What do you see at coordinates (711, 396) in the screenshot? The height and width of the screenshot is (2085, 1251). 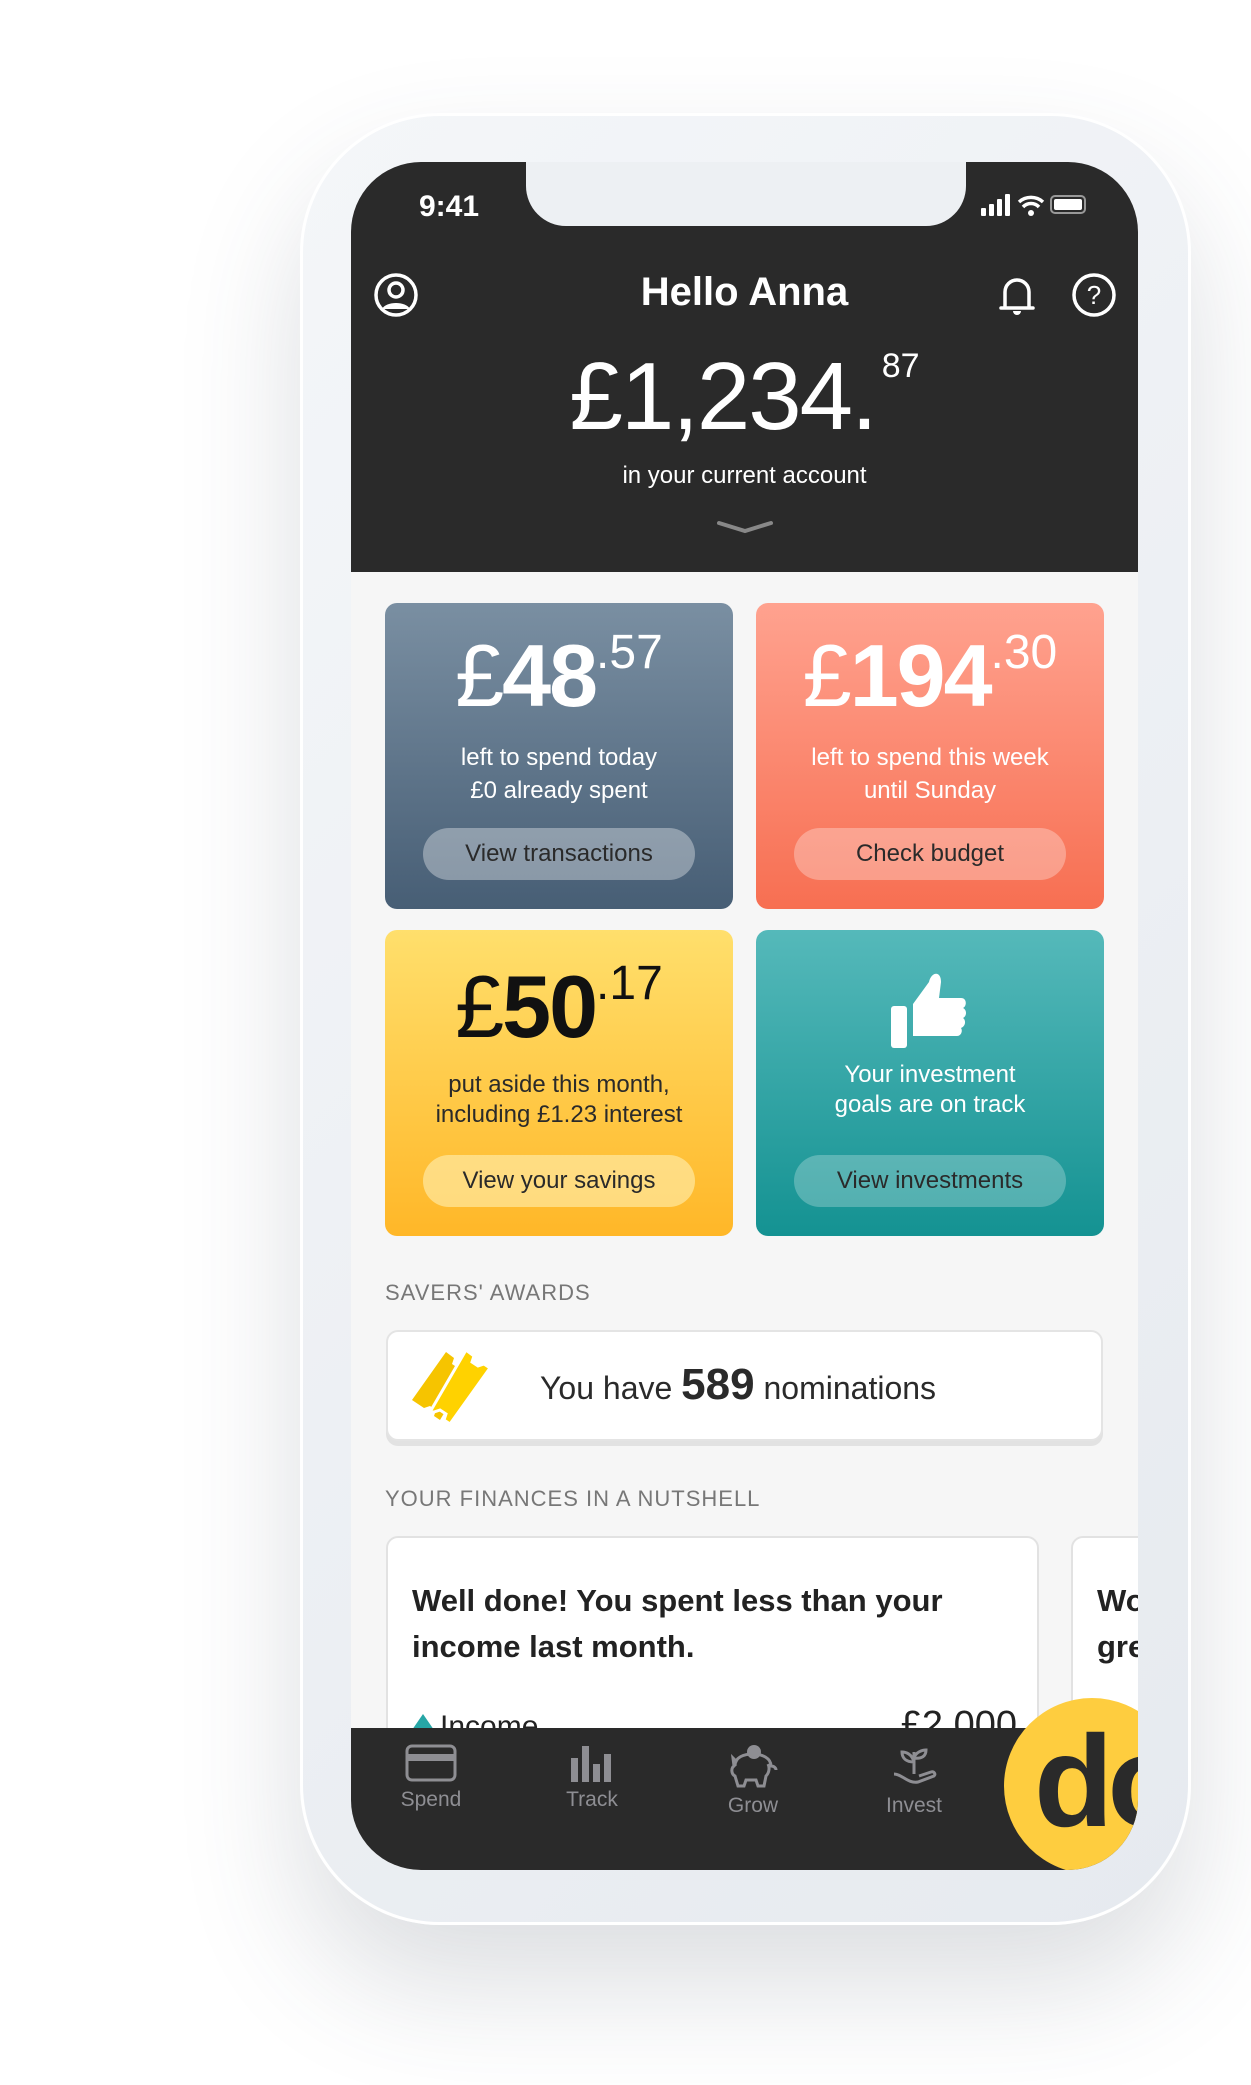 I see `balance-main: £1,234` at bounding box center [711, 396].